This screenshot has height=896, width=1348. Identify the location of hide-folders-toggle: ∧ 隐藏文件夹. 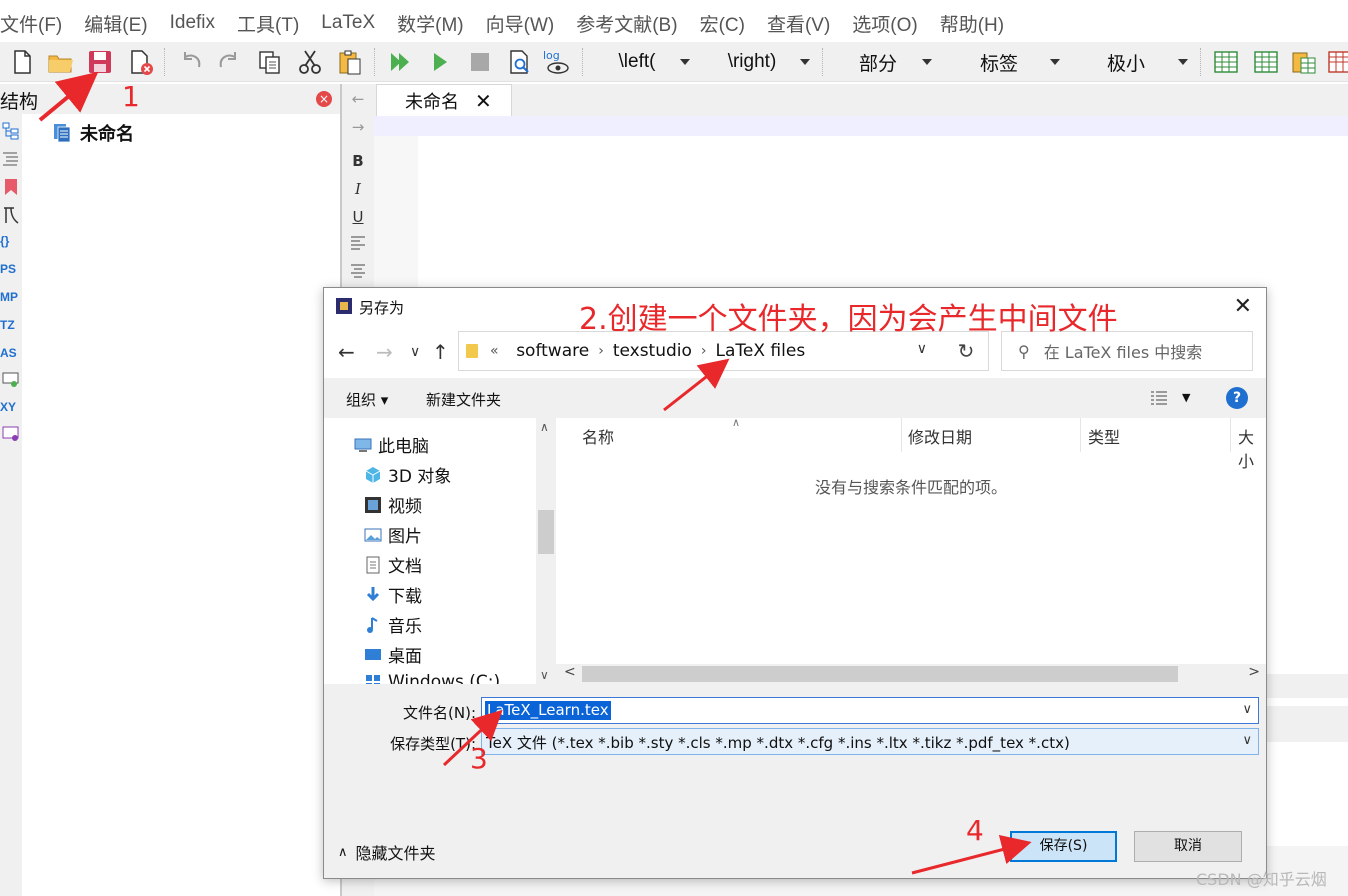
(387, 852).